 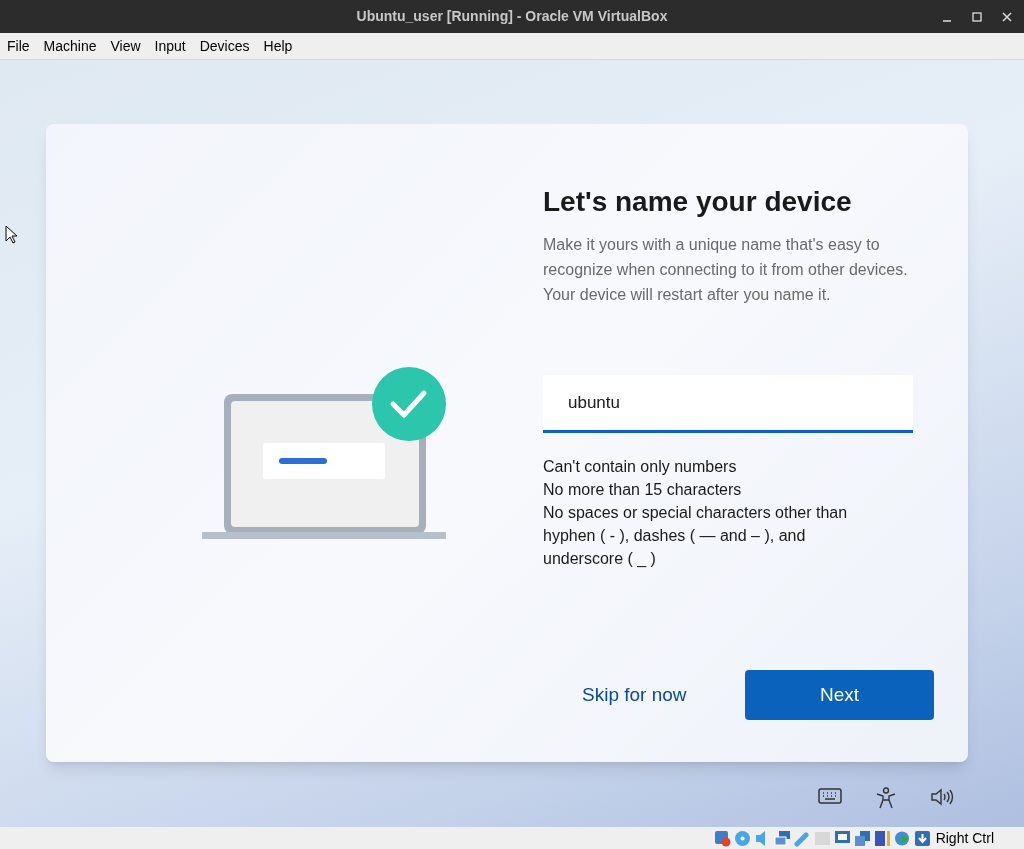 I want to click on rule-text: No more than 15 characters, so click(x=643, y=490).